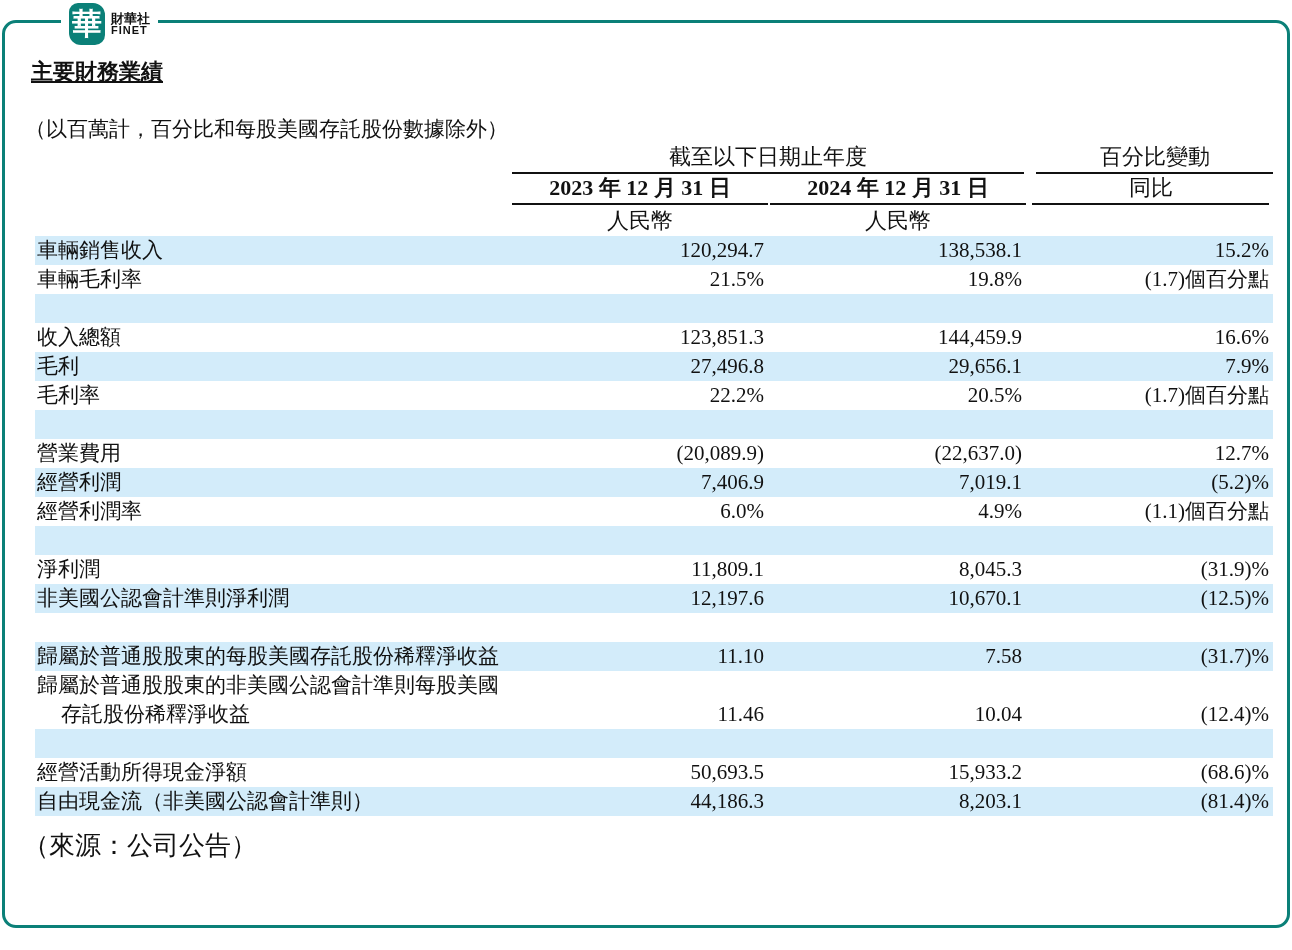 This screenshot has width=1292, height=950. Describe the element at coordinates (1150, 187) in the screenshot. I see `column-header: 同比` at that location.